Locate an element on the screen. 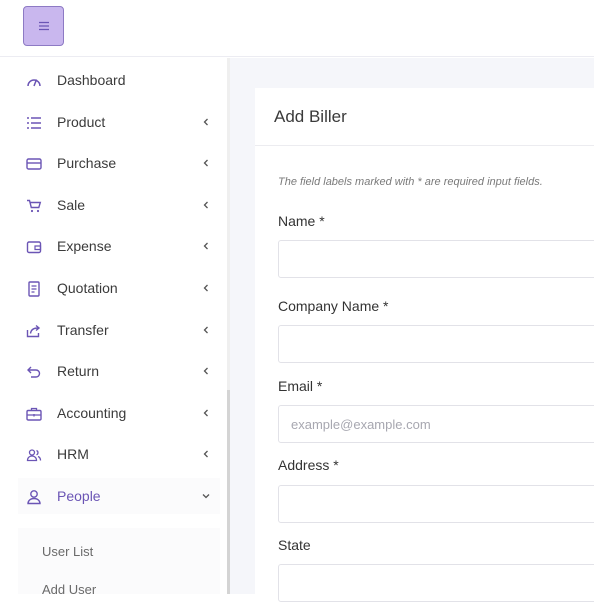  sidebar-item-label: Dashboard is located at coordinates (91, 80).